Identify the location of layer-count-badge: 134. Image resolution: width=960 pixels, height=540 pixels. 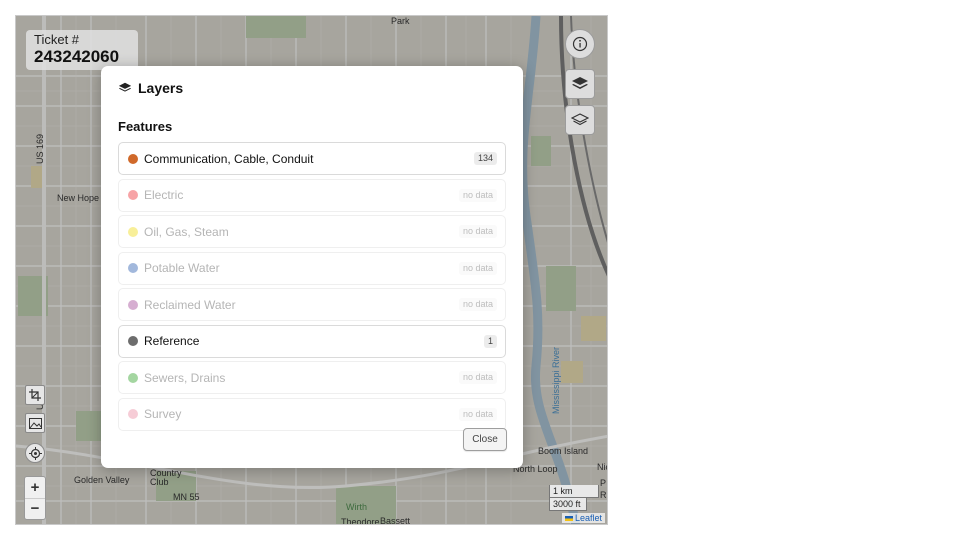
(485, 158).